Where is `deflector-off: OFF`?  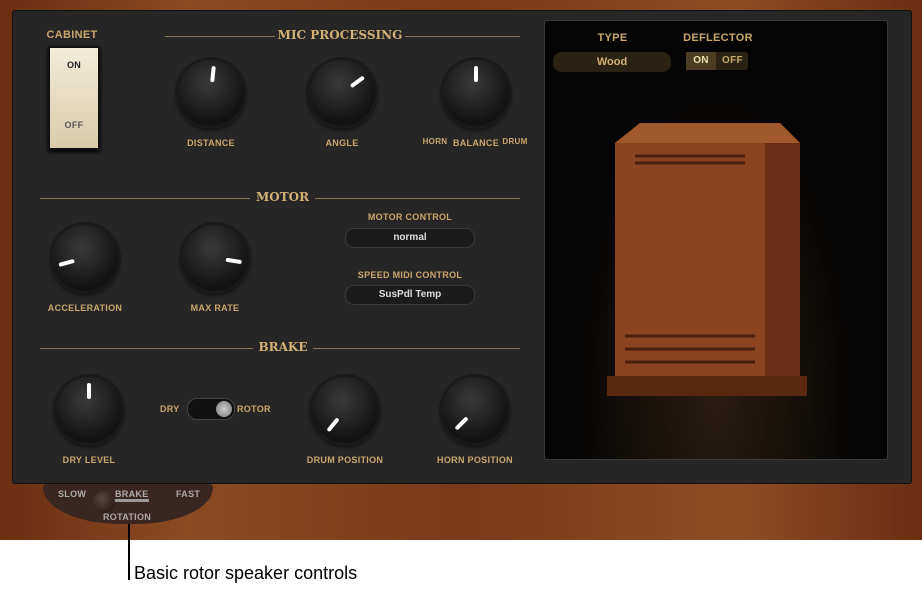 deflector-off: OFF is located at coordinates (732, 61).